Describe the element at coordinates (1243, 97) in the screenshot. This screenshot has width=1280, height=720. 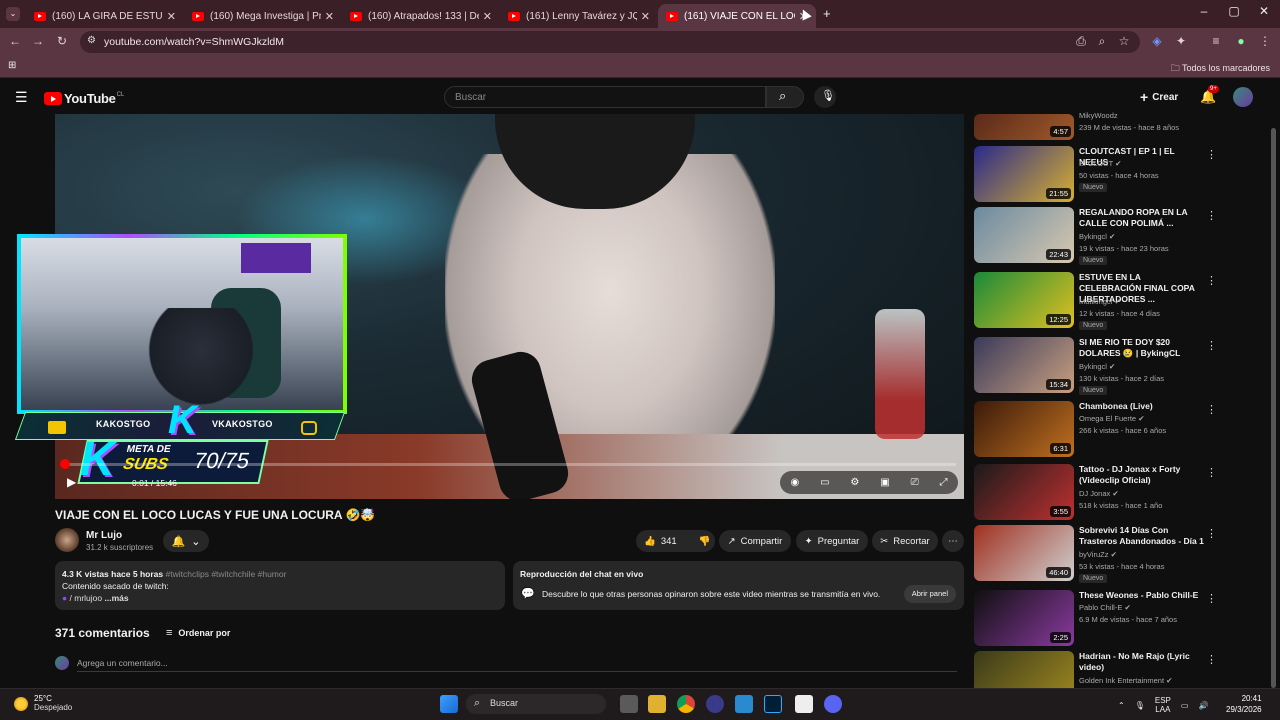
I see `account-avatar` at that location.